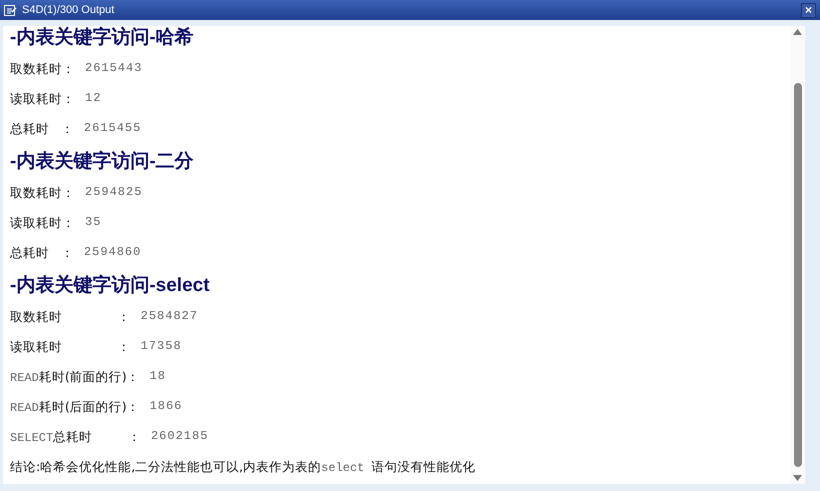  What do you see at coordinates (113, 68) in the screenshot?
I see `metric-value: 2615443` at bounding box center [113, 68].